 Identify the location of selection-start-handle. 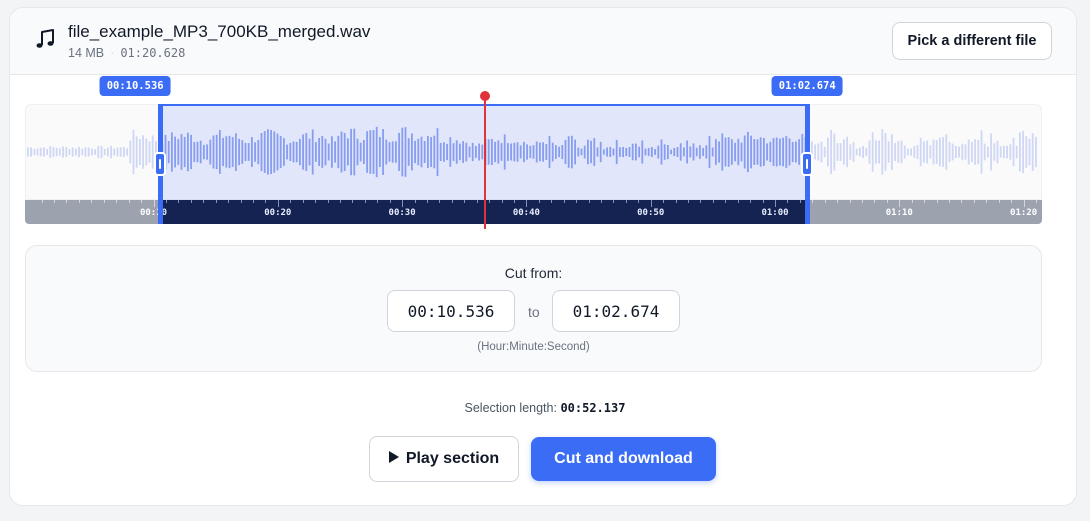
(160, 164).